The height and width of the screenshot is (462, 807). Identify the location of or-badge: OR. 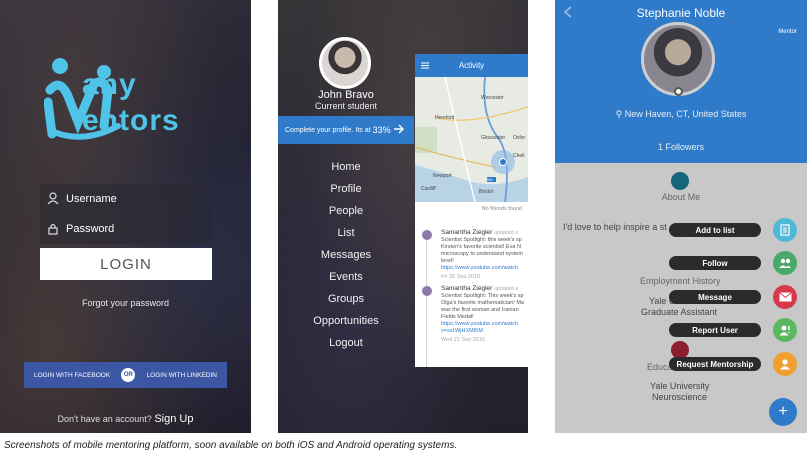
(128, 375).